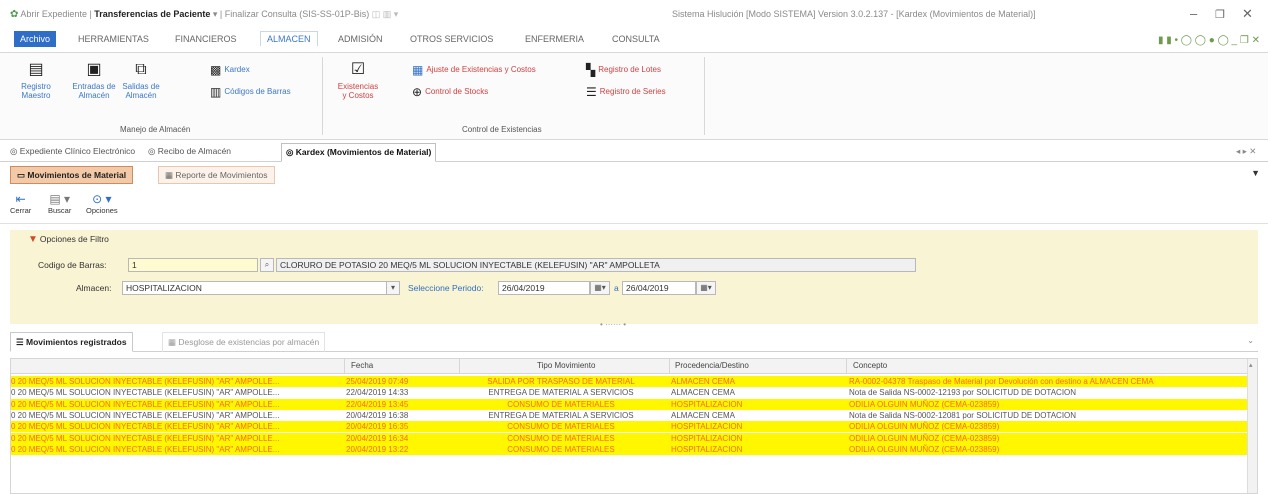  I want to click on registro-lotes-button: ▚ Registro de Lotes, so click(623, 70).